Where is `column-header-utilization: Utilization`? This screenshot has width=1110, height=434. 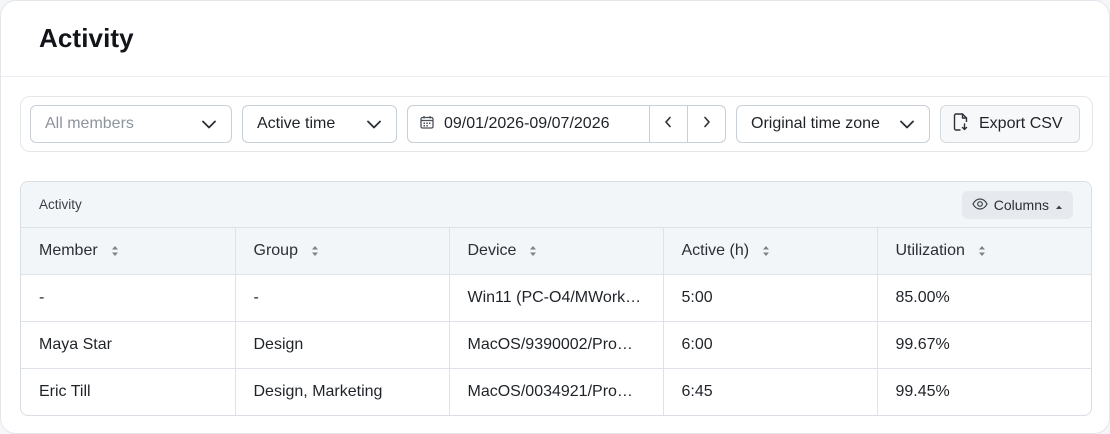 column-header-utilization: Utilization is located at coordinates (984, 251).